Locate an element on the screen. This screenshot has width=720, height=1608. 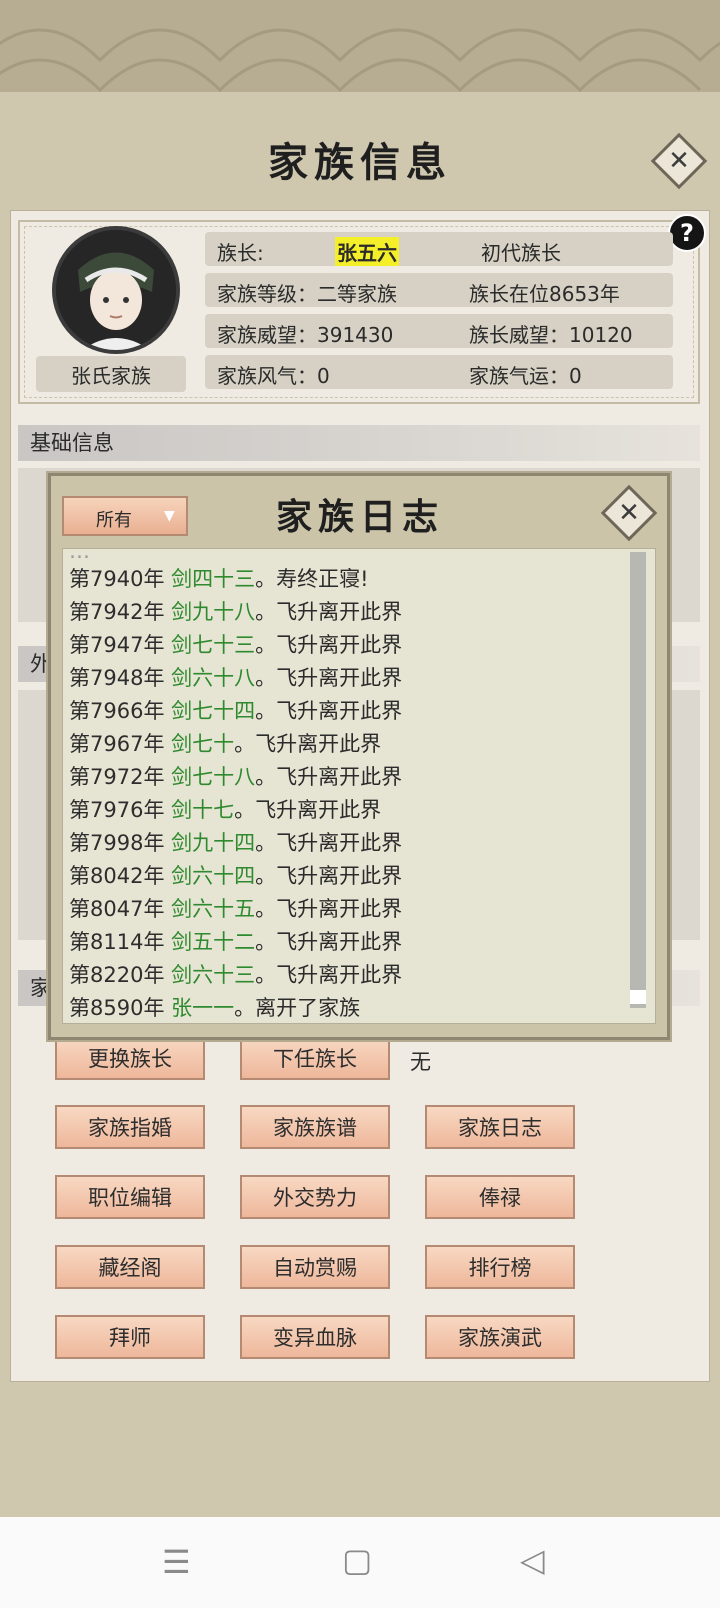
log-scrollbar is located at coordinates (638, 780).